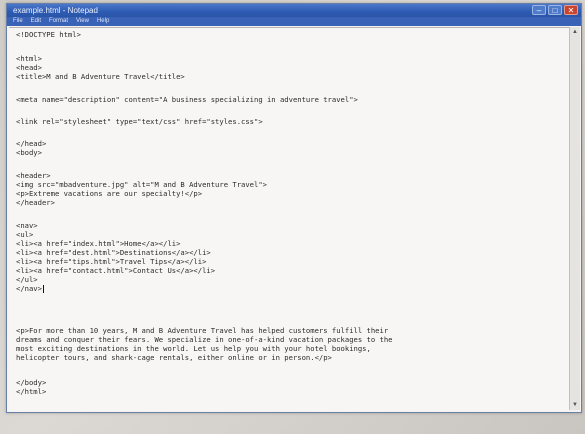 The image size is (585, 434). What do you see at coordinates (103, 21) in the screenshot?
I see `menu-help: Help` at bounding box center [103, 21].